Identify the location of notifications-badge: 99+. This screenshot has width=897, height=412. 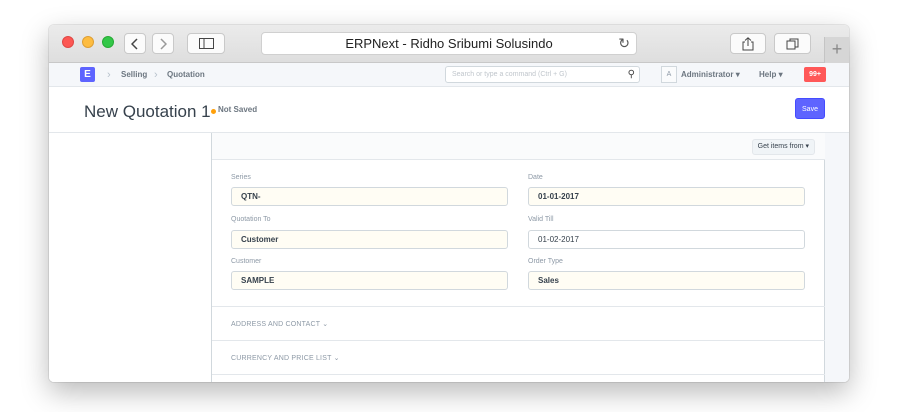
(815, 74).